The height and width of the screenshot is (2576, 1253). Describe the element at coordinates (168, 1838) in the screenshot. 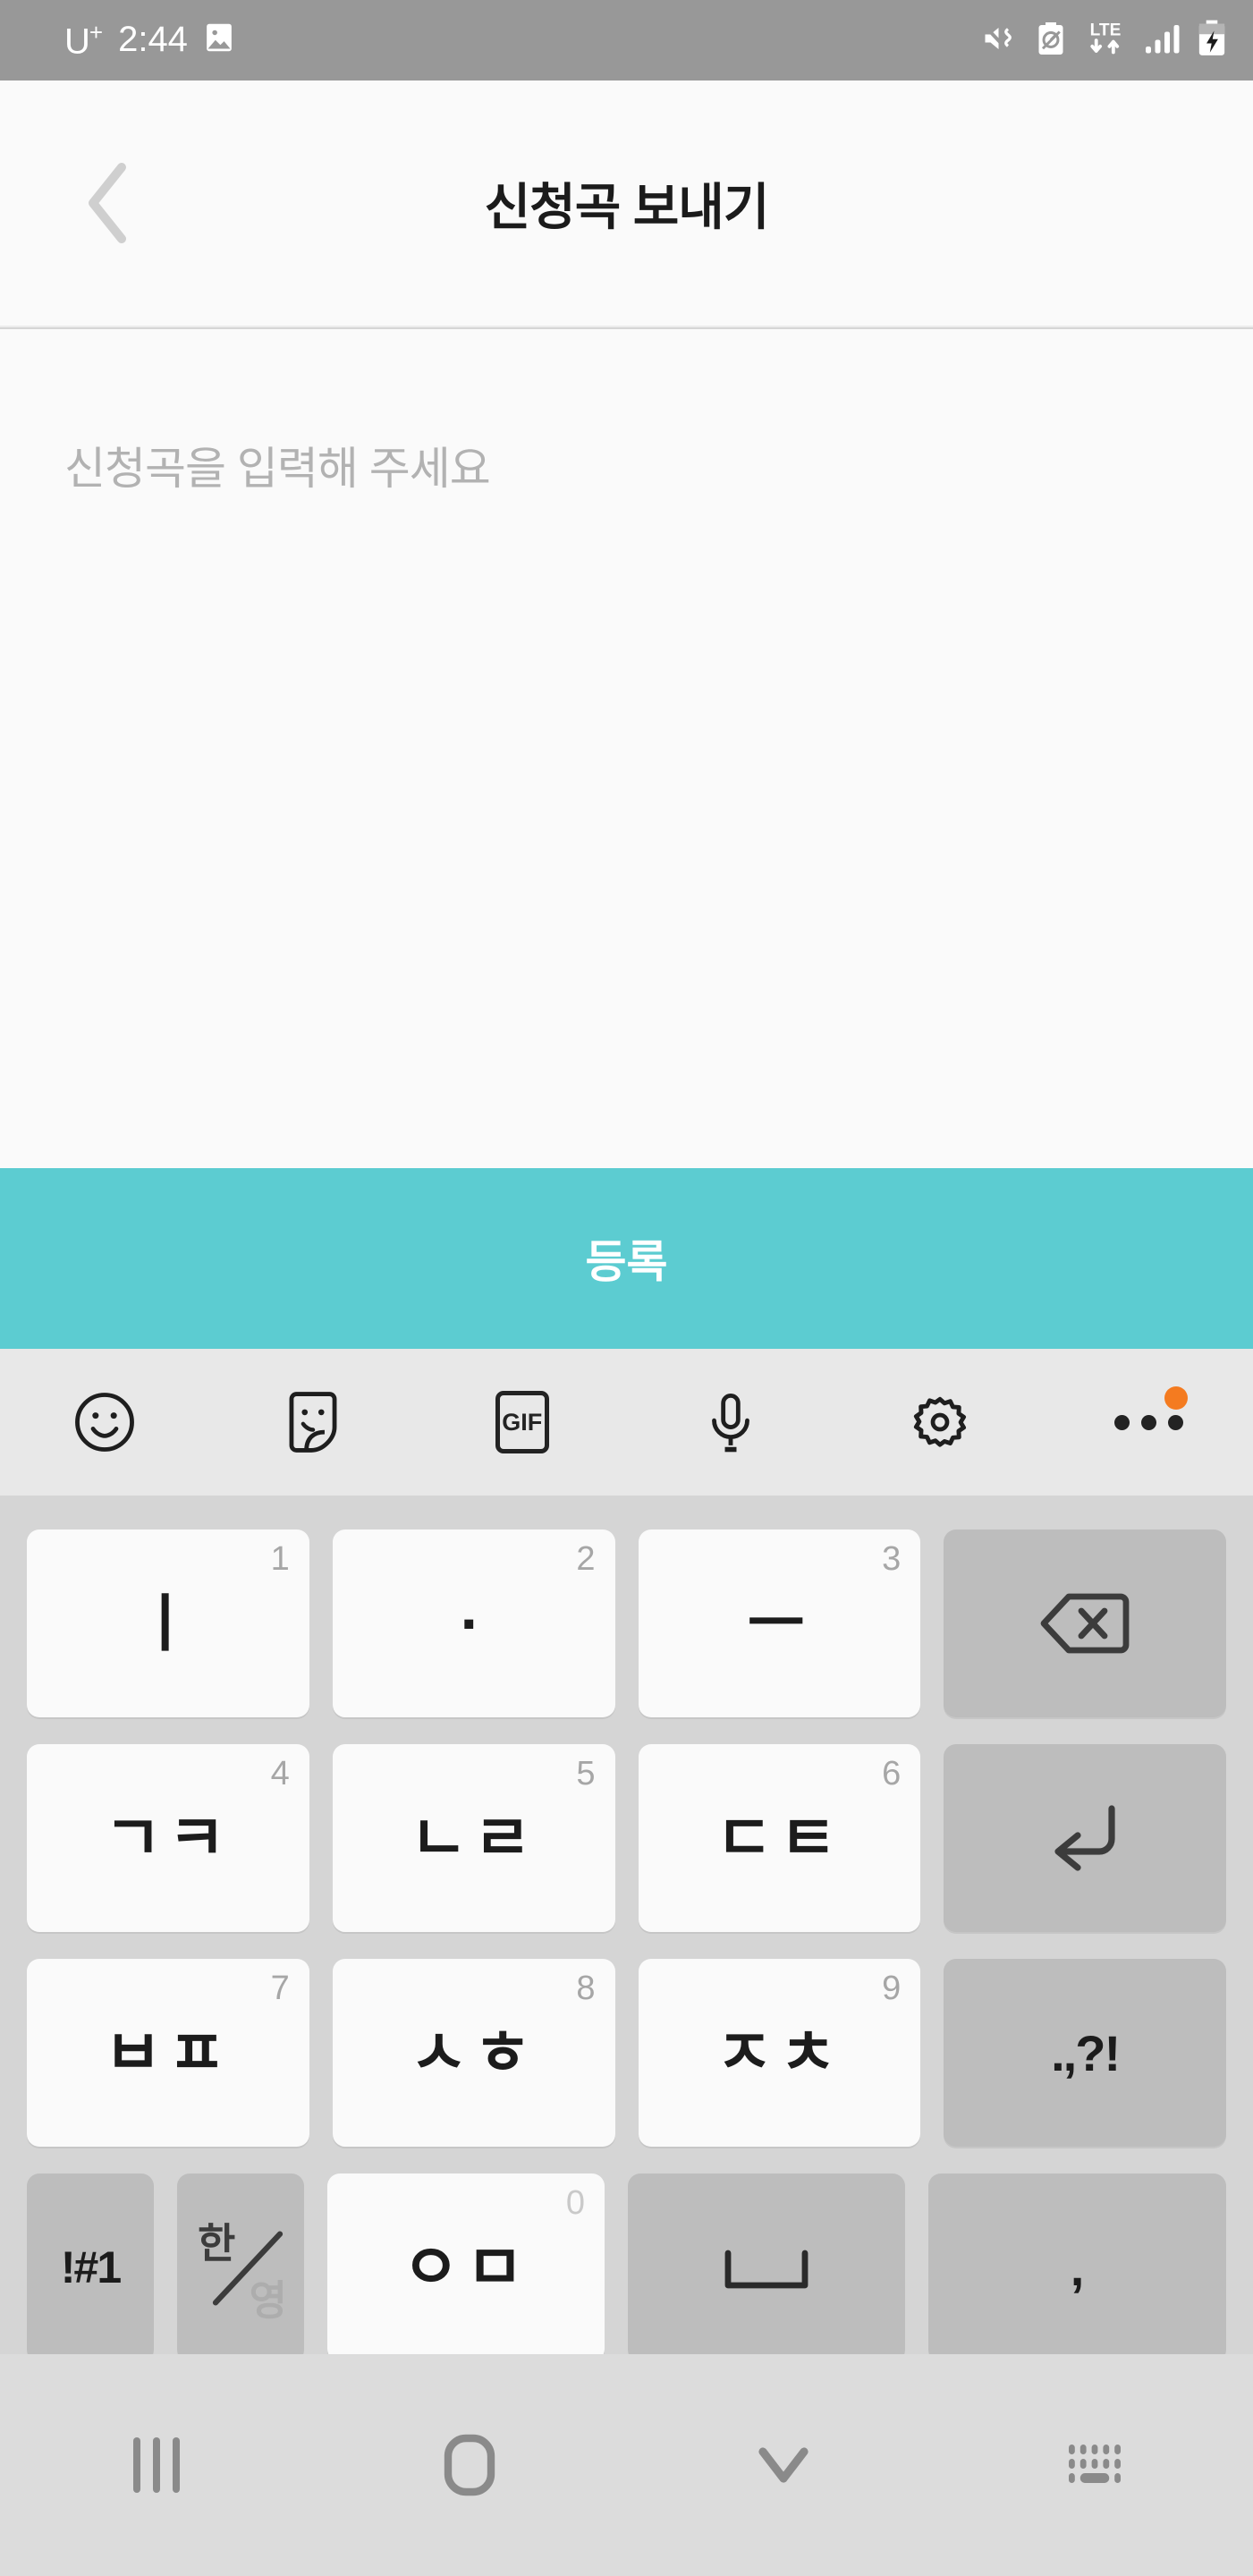

I see `key-giyeok-kieuk: ㄱㅋ 4` at that location.